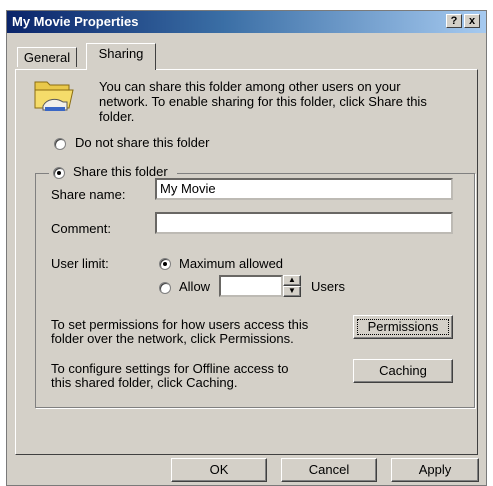  I want to click on cancel-button: Cancel, so click(329, 470).